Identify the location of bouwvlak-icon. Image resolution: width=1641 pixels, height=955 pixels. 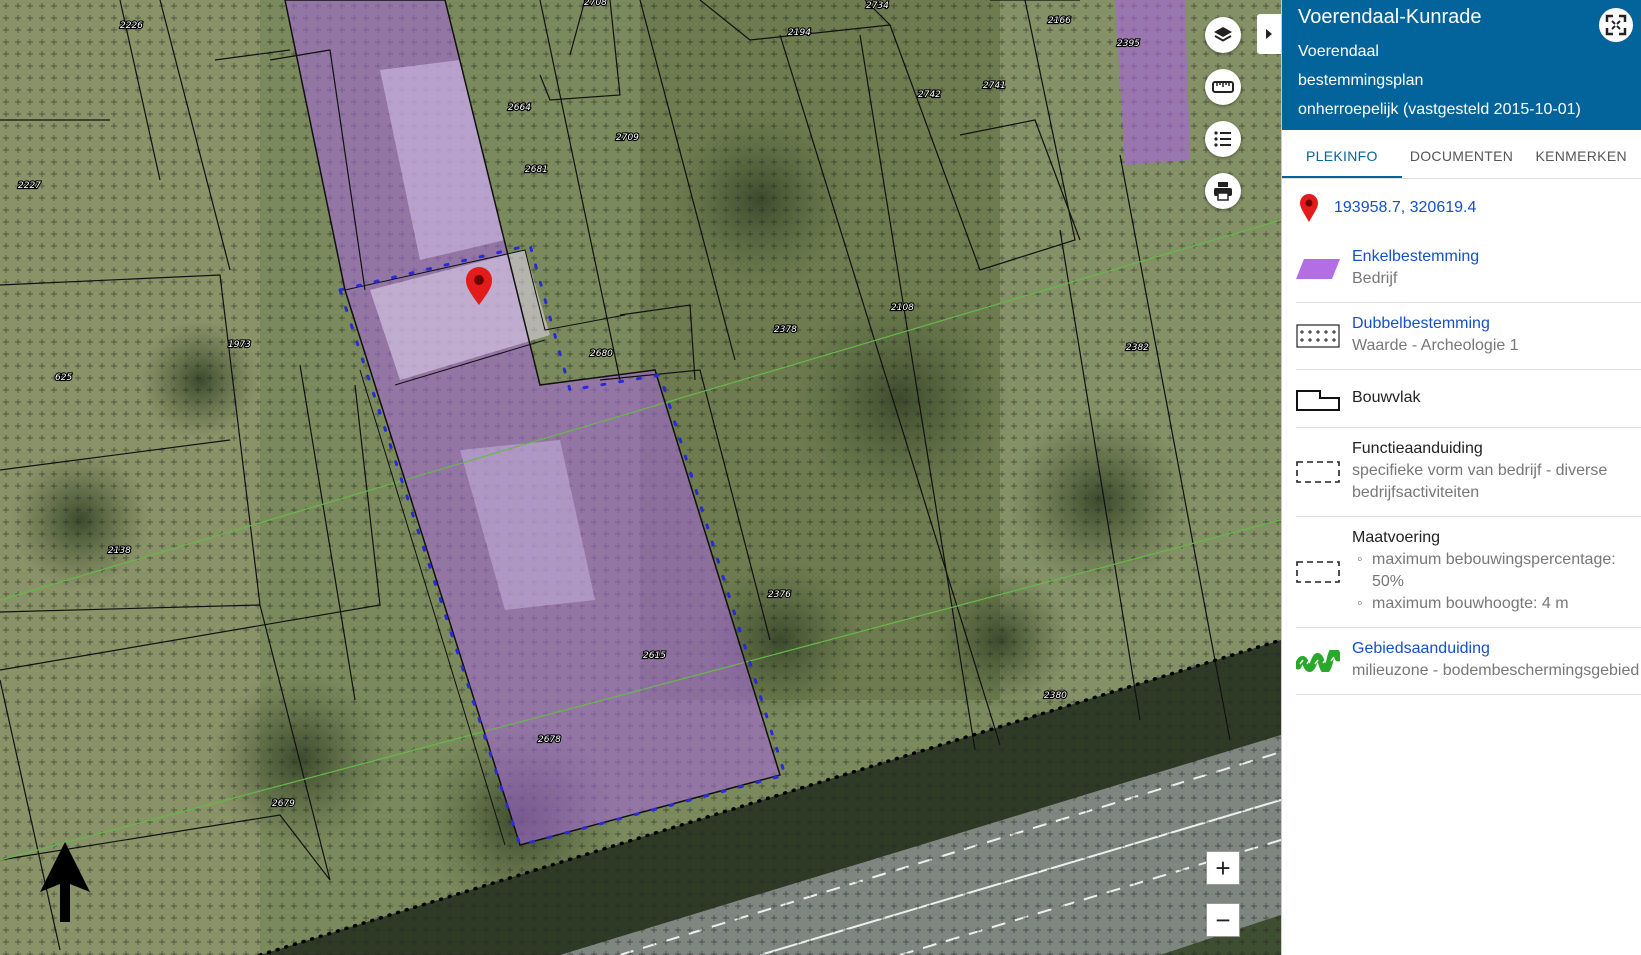
(1318, 400).